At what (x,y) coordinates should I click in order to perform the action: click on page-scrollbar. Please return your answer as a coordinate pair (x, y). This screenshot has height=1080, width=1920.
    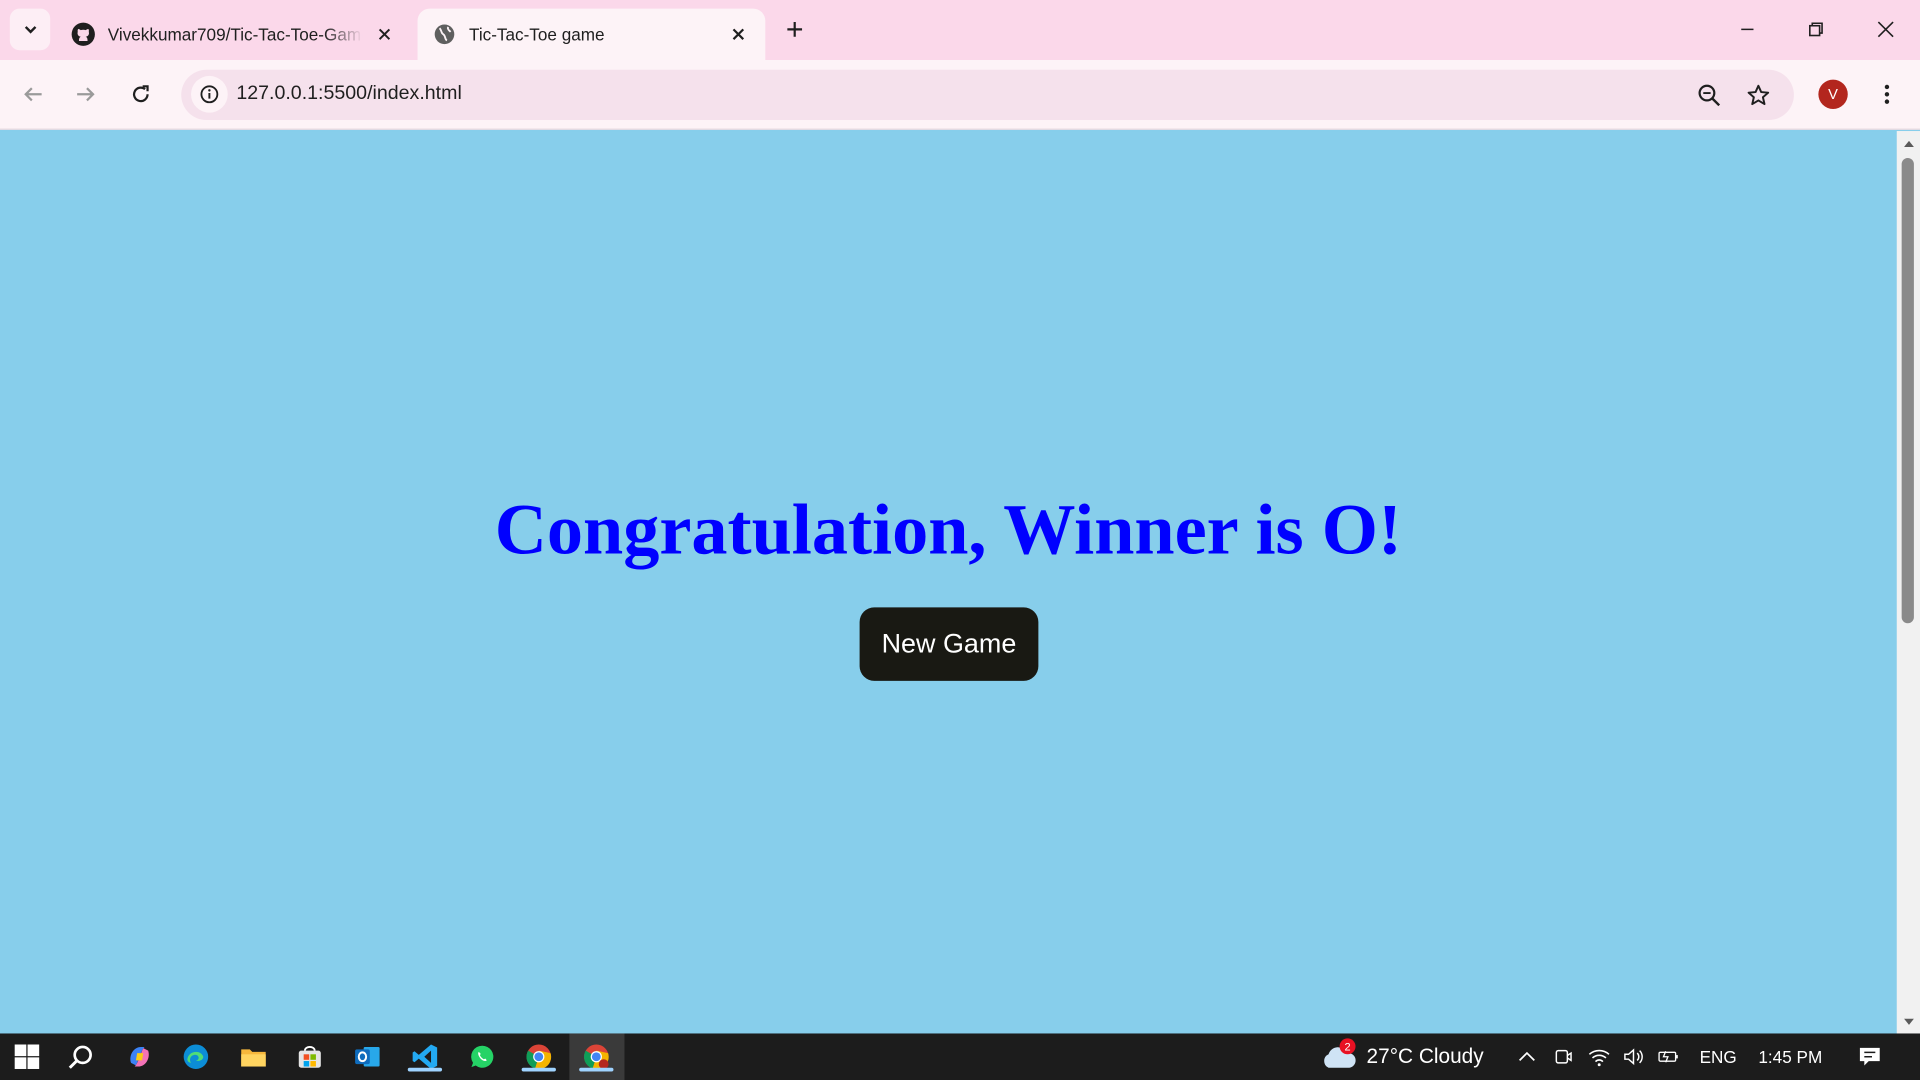
    Looking at the image, I should click on (1908, 582).